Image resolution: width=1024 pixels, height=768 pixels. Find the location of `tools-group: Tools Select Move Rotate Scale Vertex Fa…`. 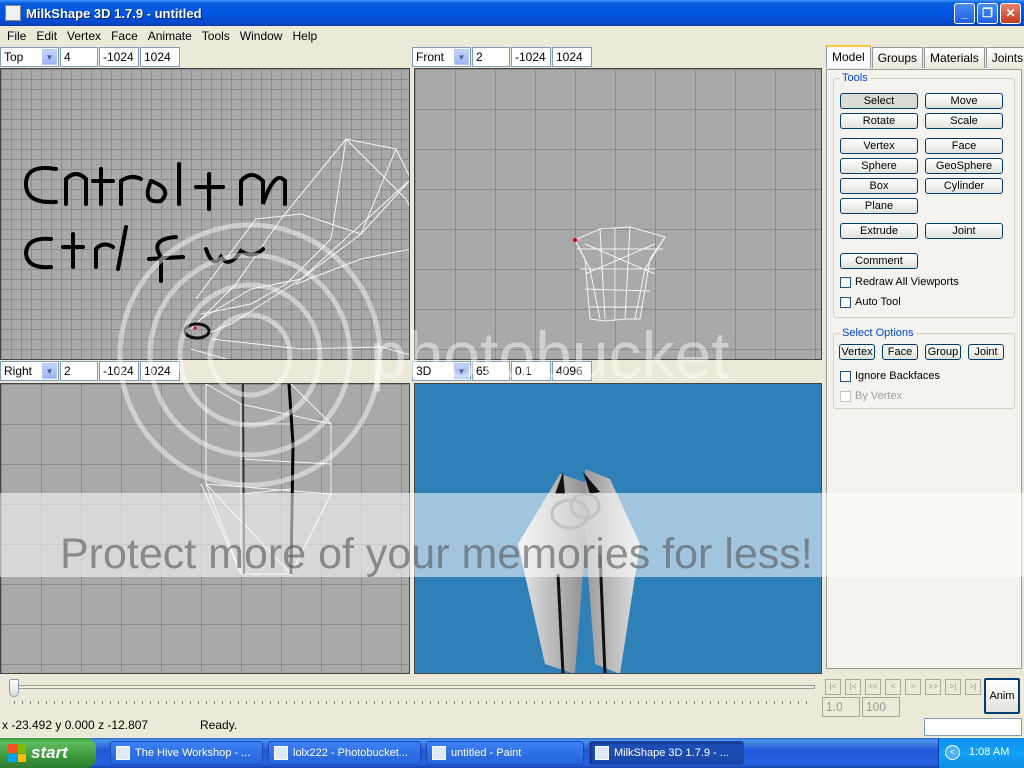

tools-group: Tools Select Move Rotate Scale Vertex Fa… is located at coordinates (924, 195).